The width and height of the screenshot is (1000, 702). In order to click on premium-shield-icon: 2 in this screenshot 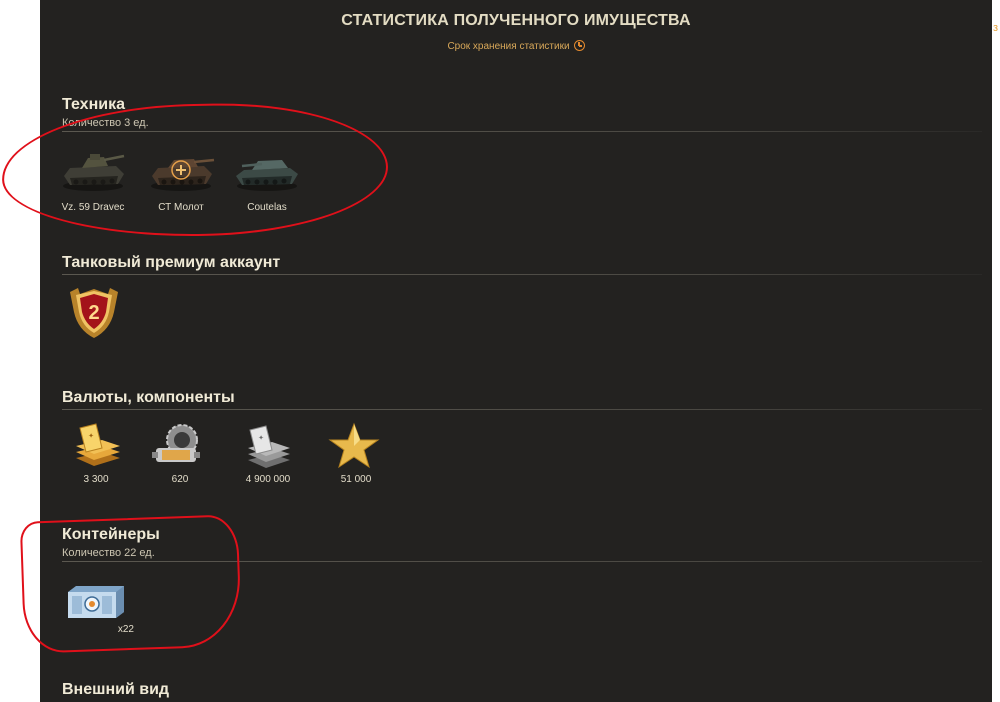, I will do `click(94, 313)`.